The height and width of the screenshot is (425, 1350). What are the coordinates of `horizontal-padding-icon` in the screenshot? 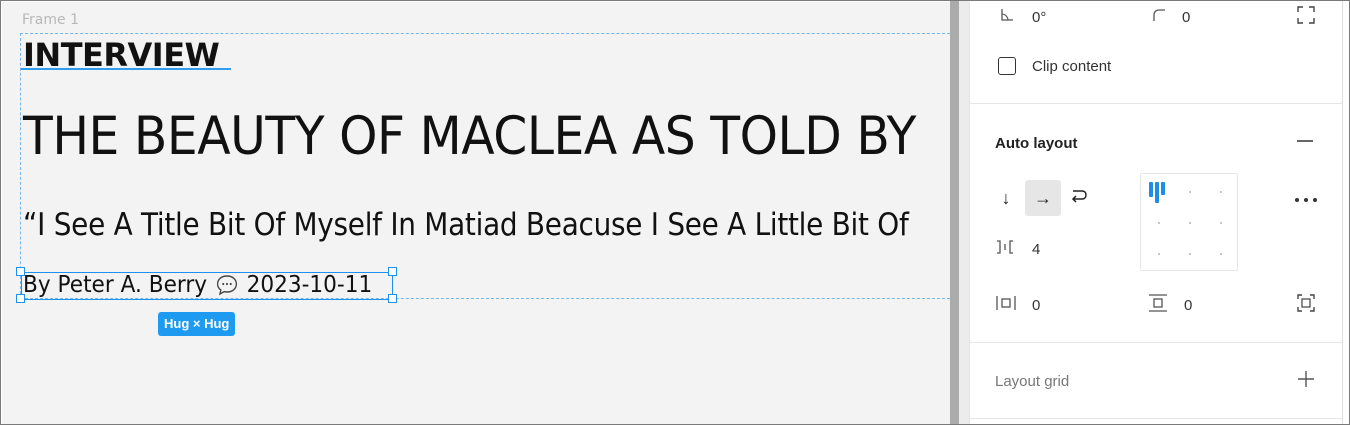 It's located at (1006, 305).